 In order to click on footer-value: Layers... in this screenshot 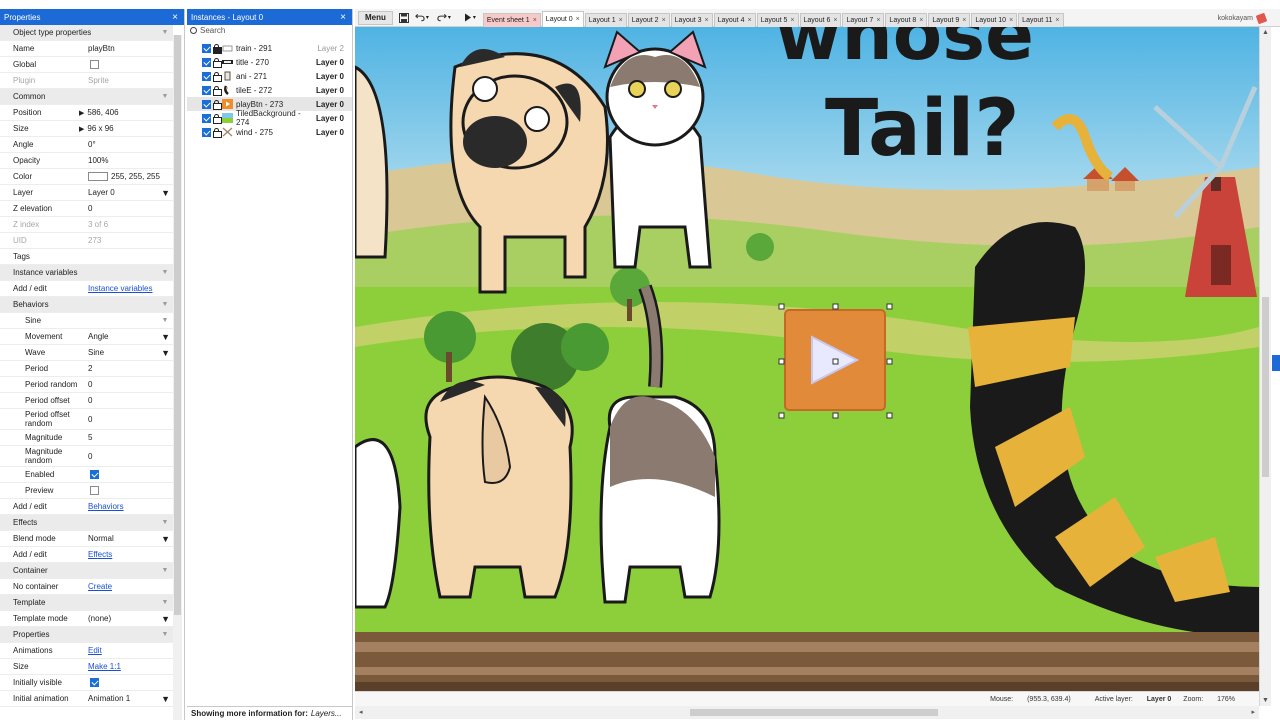, I will do `click(326, 713)`.